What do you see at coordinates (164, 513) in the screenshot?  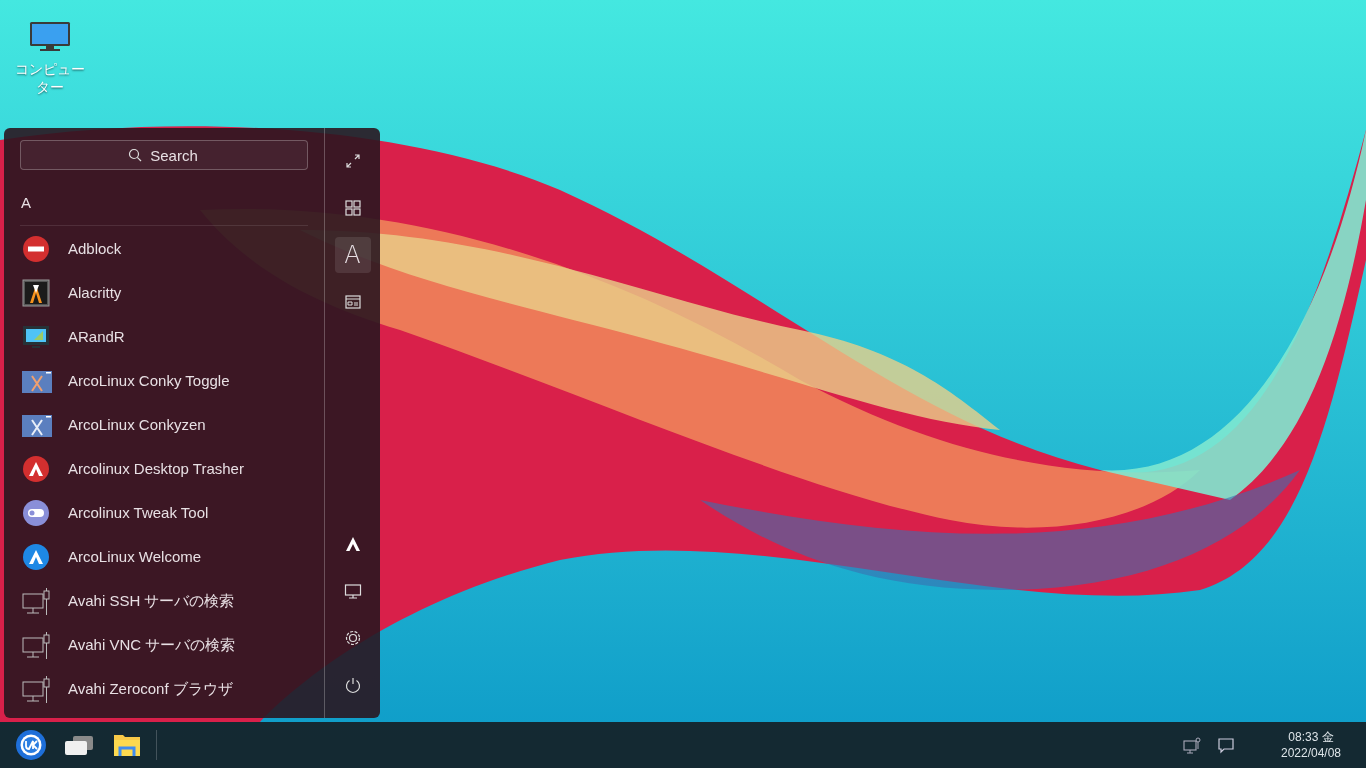 I see `app-list-item: Arcolinux Tweak Tool` at bounding box center [164, 513].